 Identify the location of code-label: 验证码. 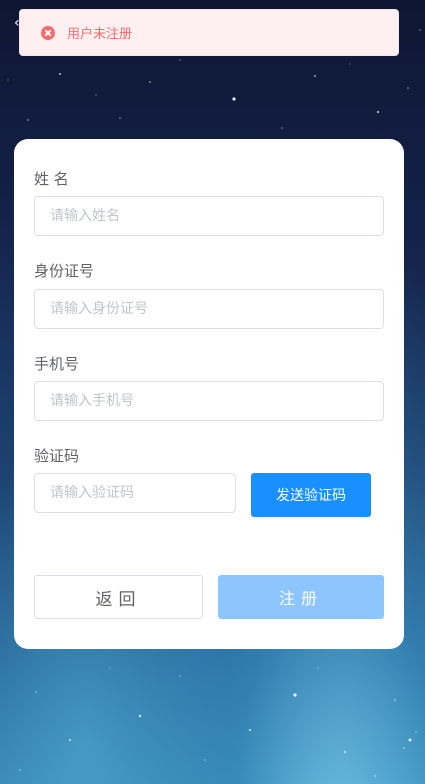
(57, 456).